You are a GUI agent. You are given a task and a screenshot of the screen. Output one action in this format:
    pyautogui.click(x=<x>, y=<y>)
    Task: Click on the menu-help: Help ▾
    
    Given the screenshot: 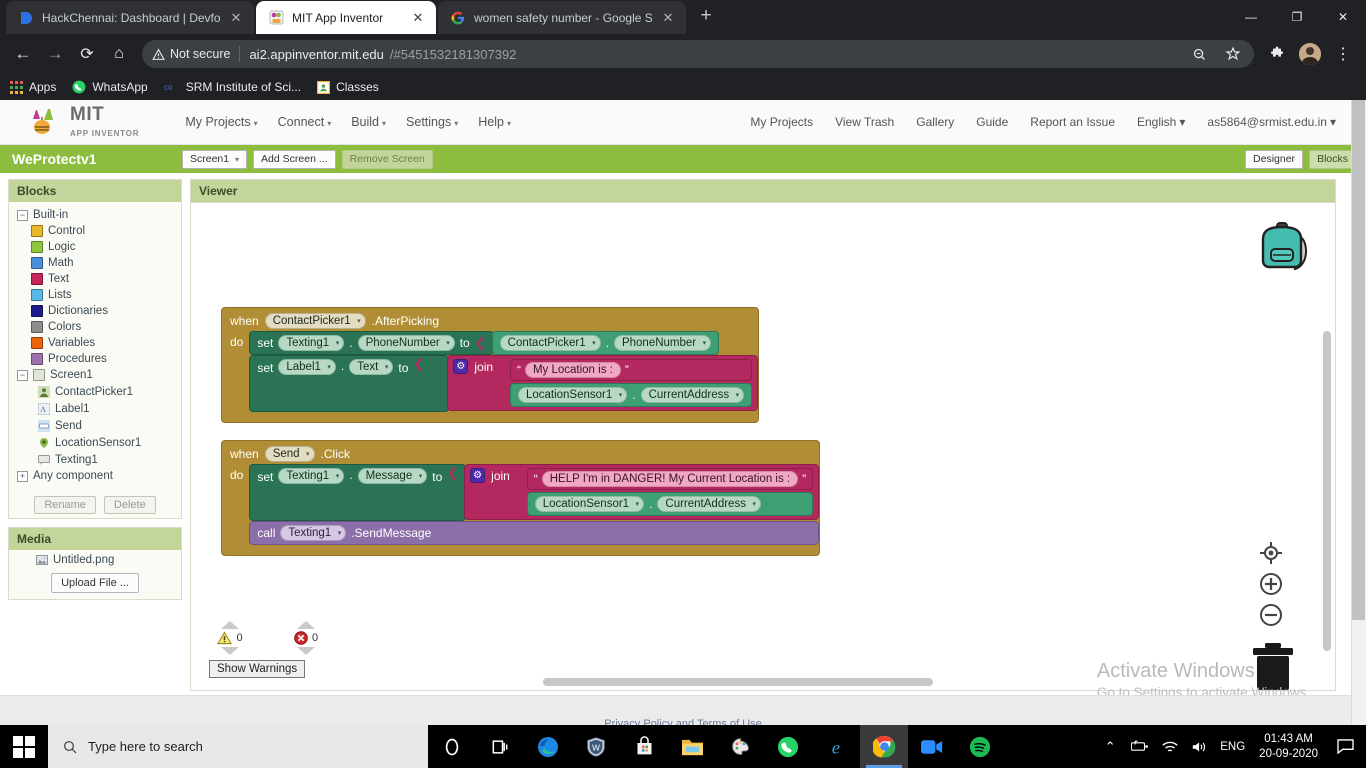 What is the action you would take?
    pyautogui.click(x=494, y=122)
    